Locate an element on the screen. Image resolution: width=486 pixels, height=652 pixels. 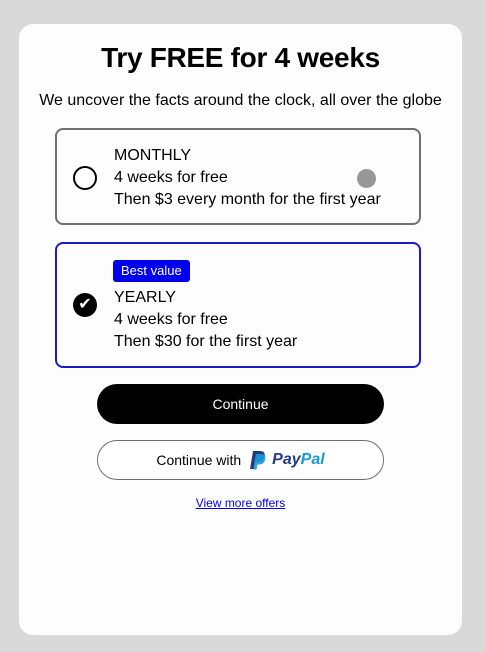
continue-button: Continue is located at coordinates (240, 404).